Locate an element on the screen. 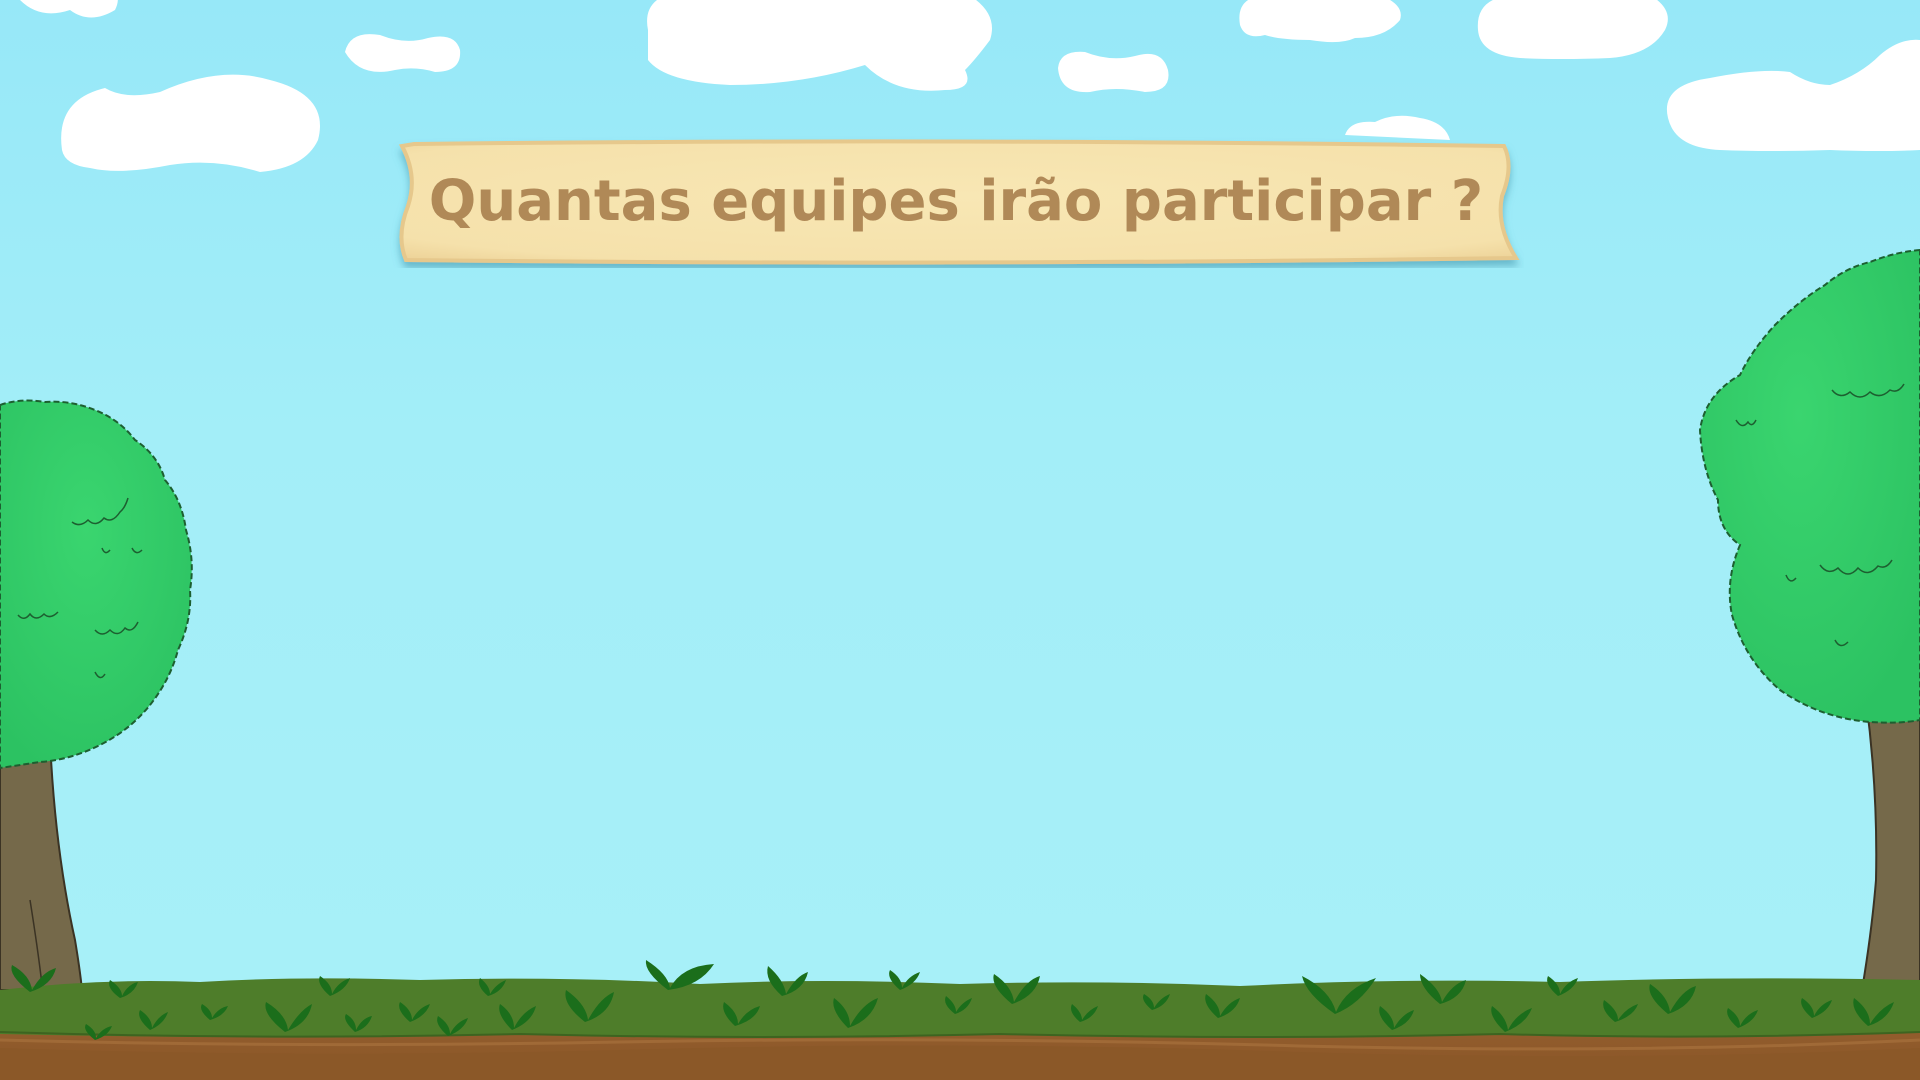  question-text: Quantas equipes irão participar ? is located at coordinates (956, 201).